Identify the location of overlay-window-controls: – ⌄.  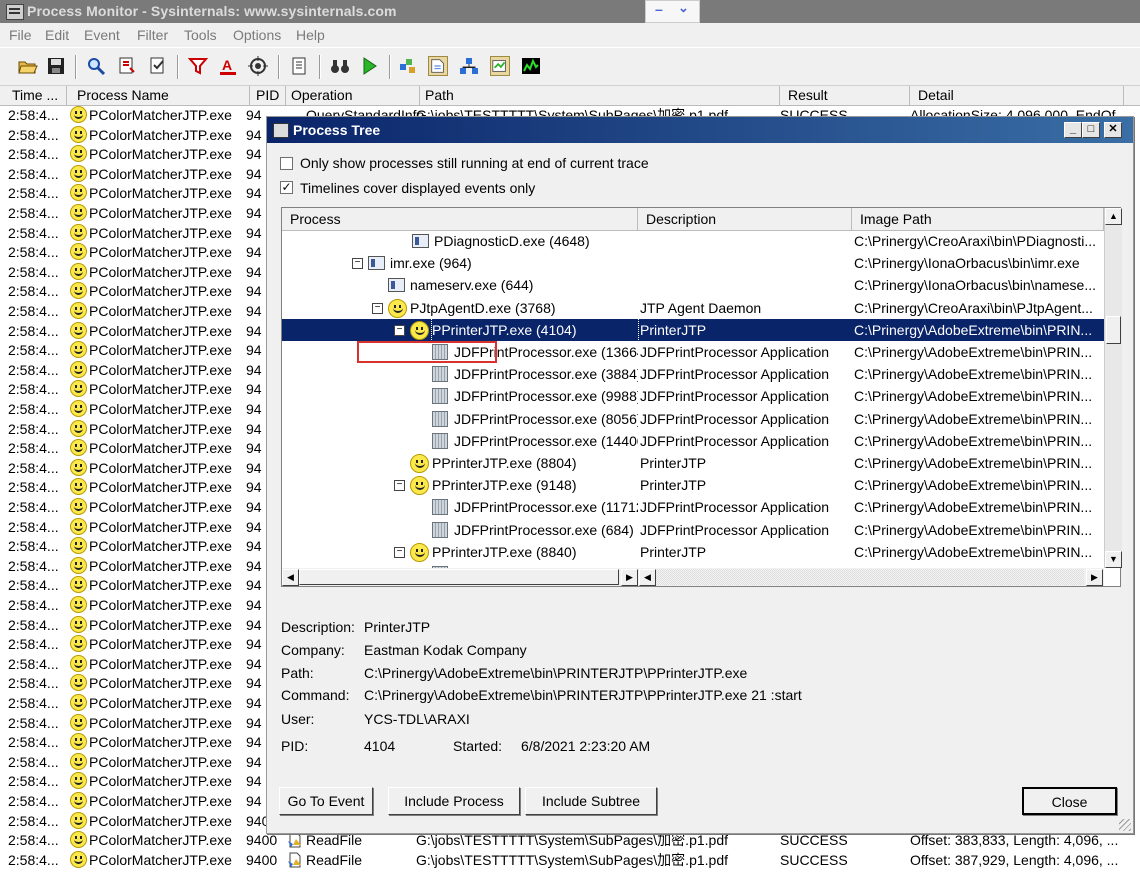
(672, 11).